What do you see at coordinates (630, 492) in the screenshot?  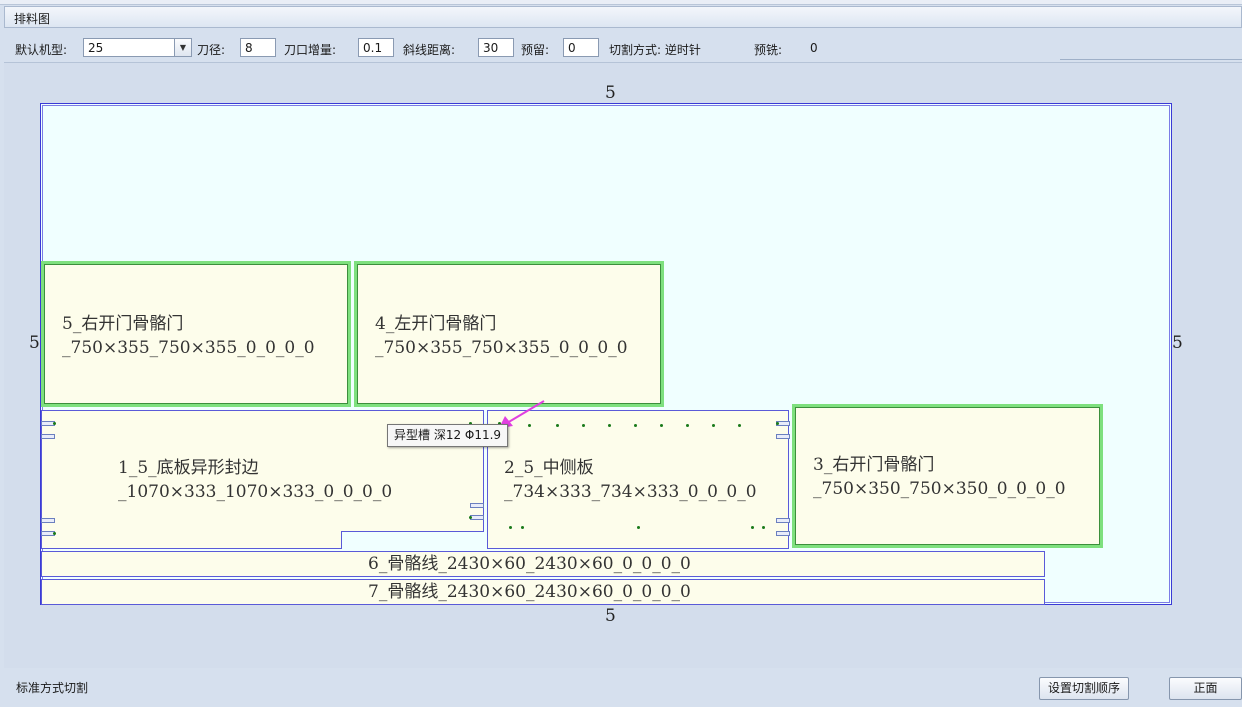 I see `part-label: _734×333_734×333_0_0_0_0` at bounding box center [630, 492].